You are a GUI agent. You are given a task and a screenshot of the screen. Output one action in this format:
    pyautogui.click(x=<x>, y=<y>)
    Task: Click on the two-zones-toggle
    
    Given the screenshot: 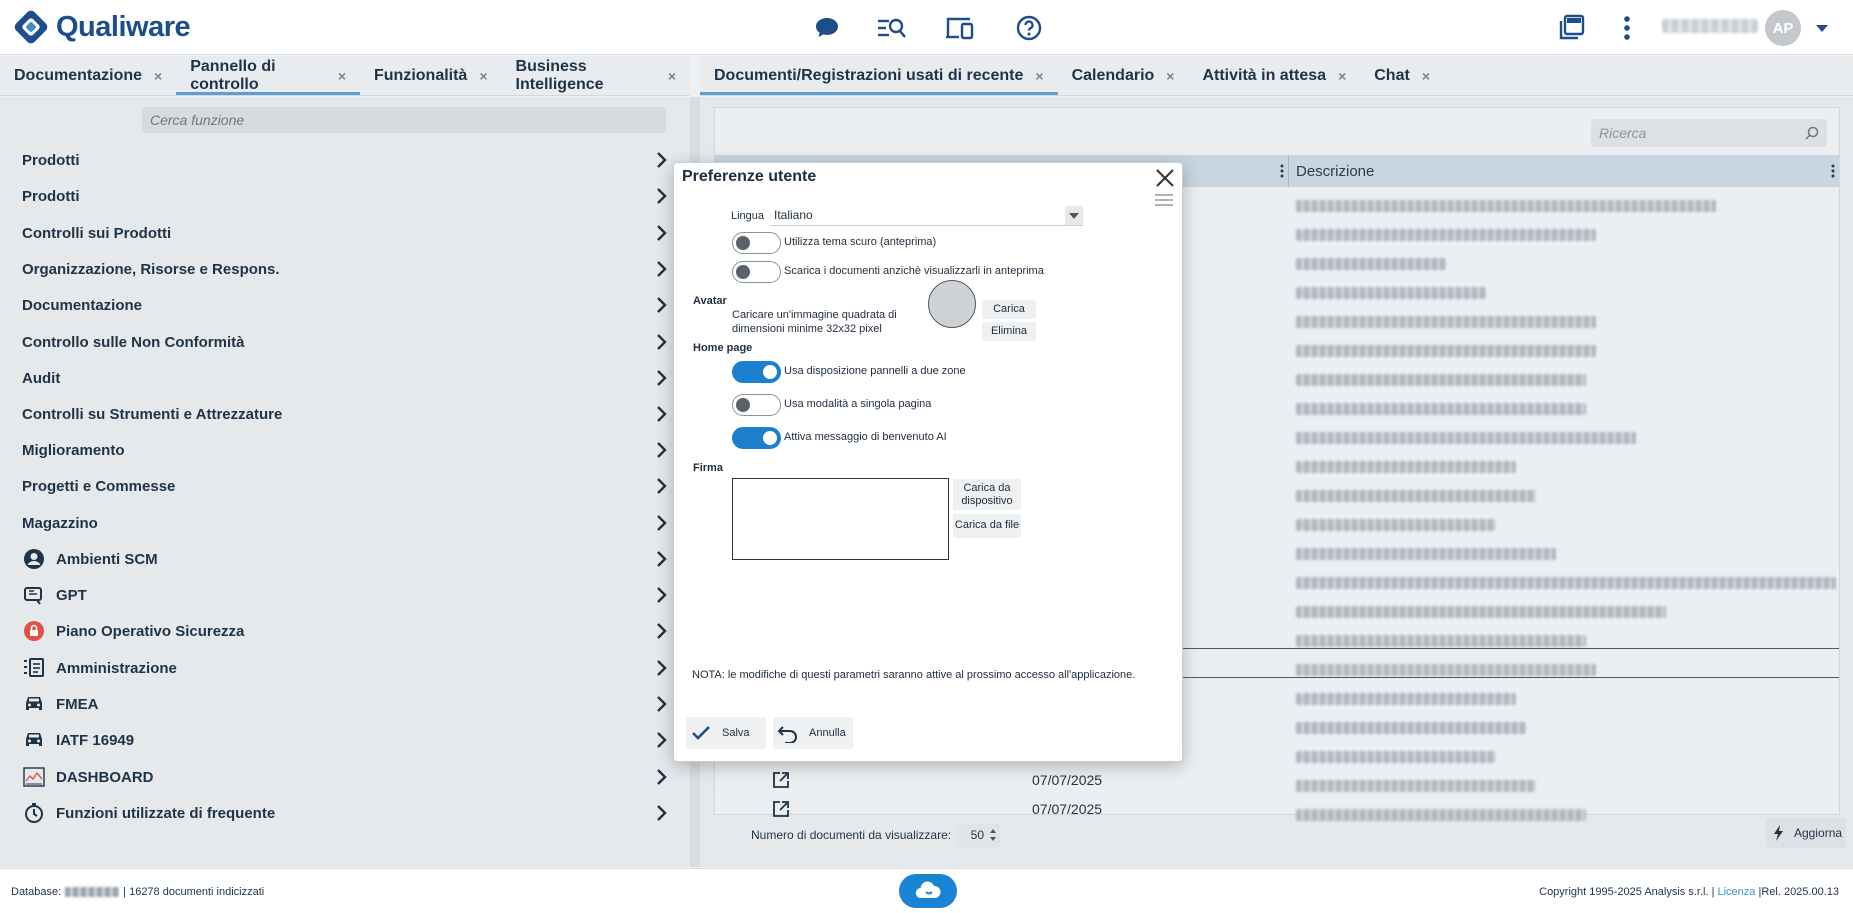 What is the action you would take?
    pyautogui.click(x=756, y=372)
    